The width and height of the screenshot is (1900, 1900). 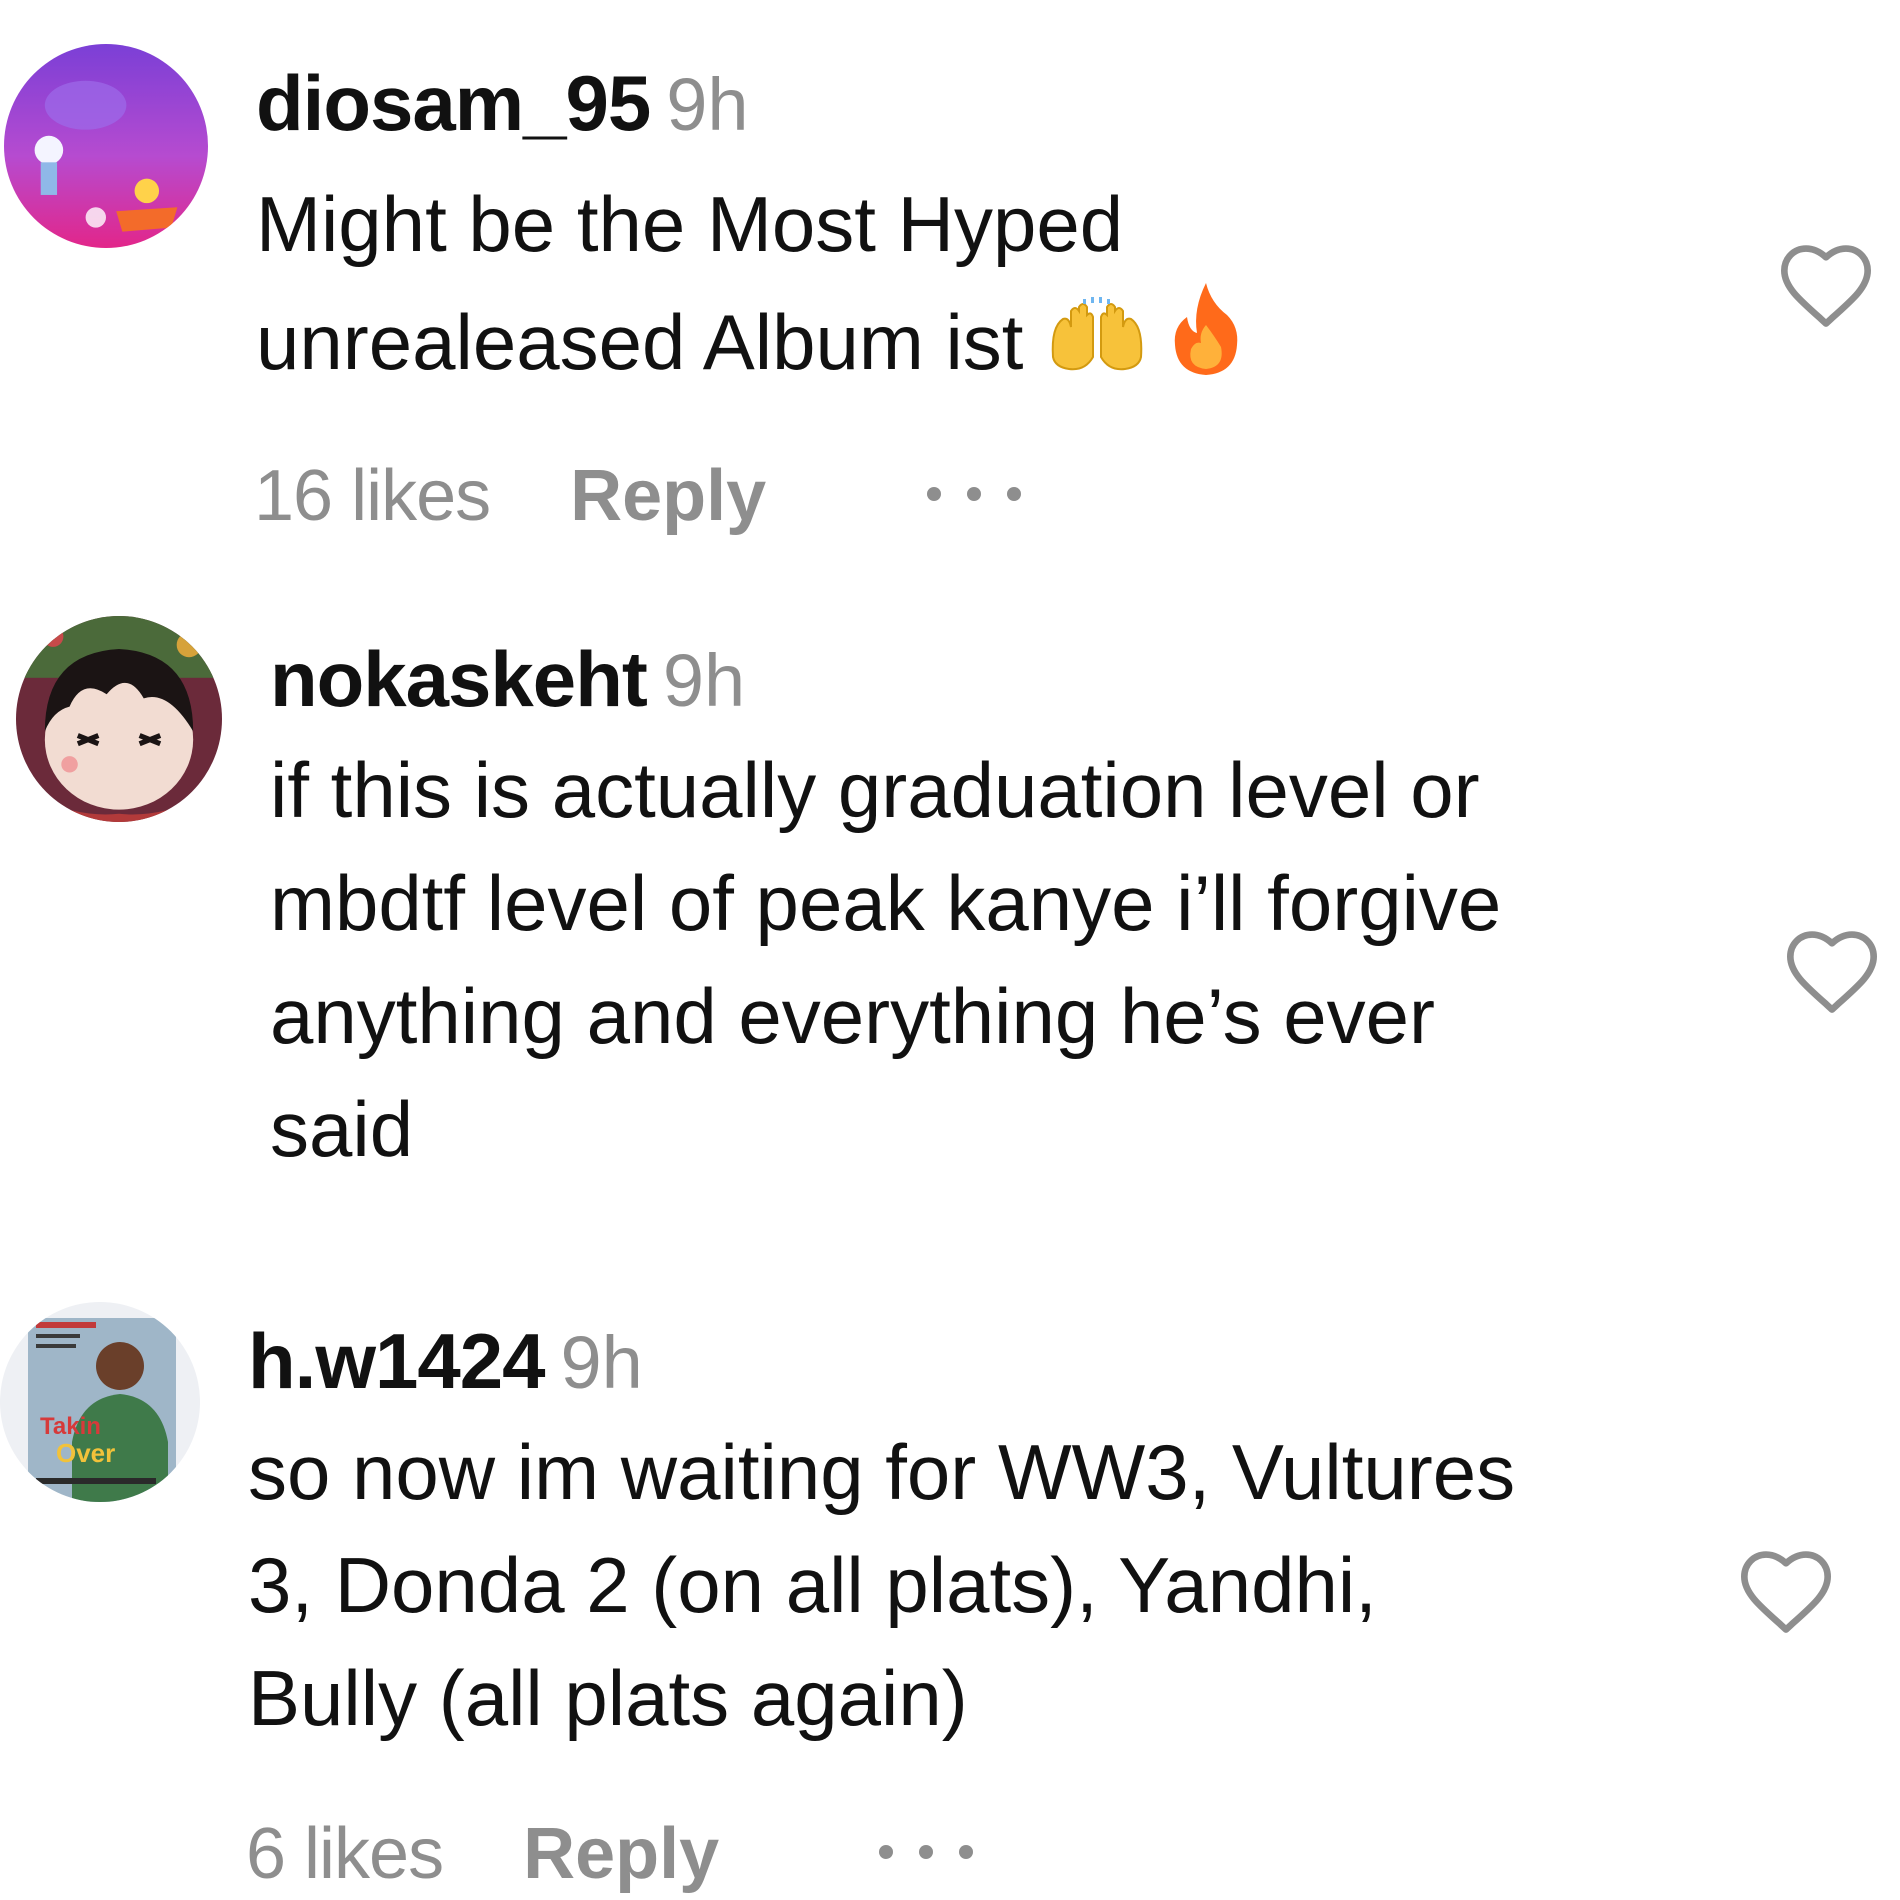 I want to click on svg-text: Takin, so click(x=70, y=1426).